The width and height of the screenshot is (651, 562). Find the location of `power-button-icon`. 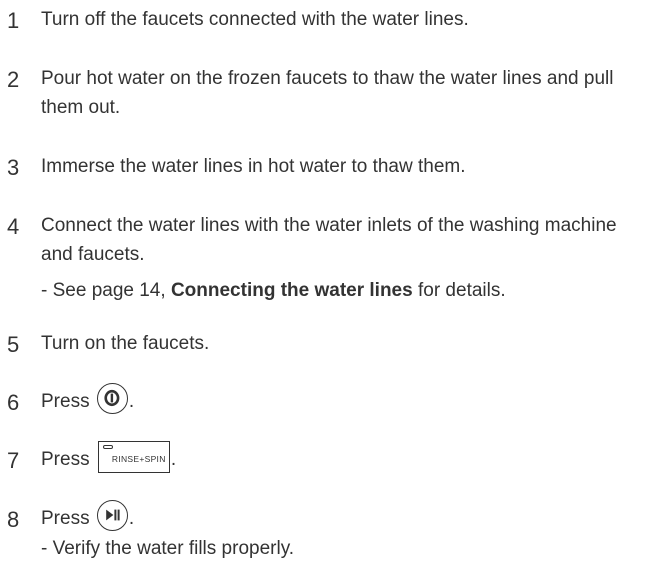

power-button-icon is located at coordinates (112, 399).